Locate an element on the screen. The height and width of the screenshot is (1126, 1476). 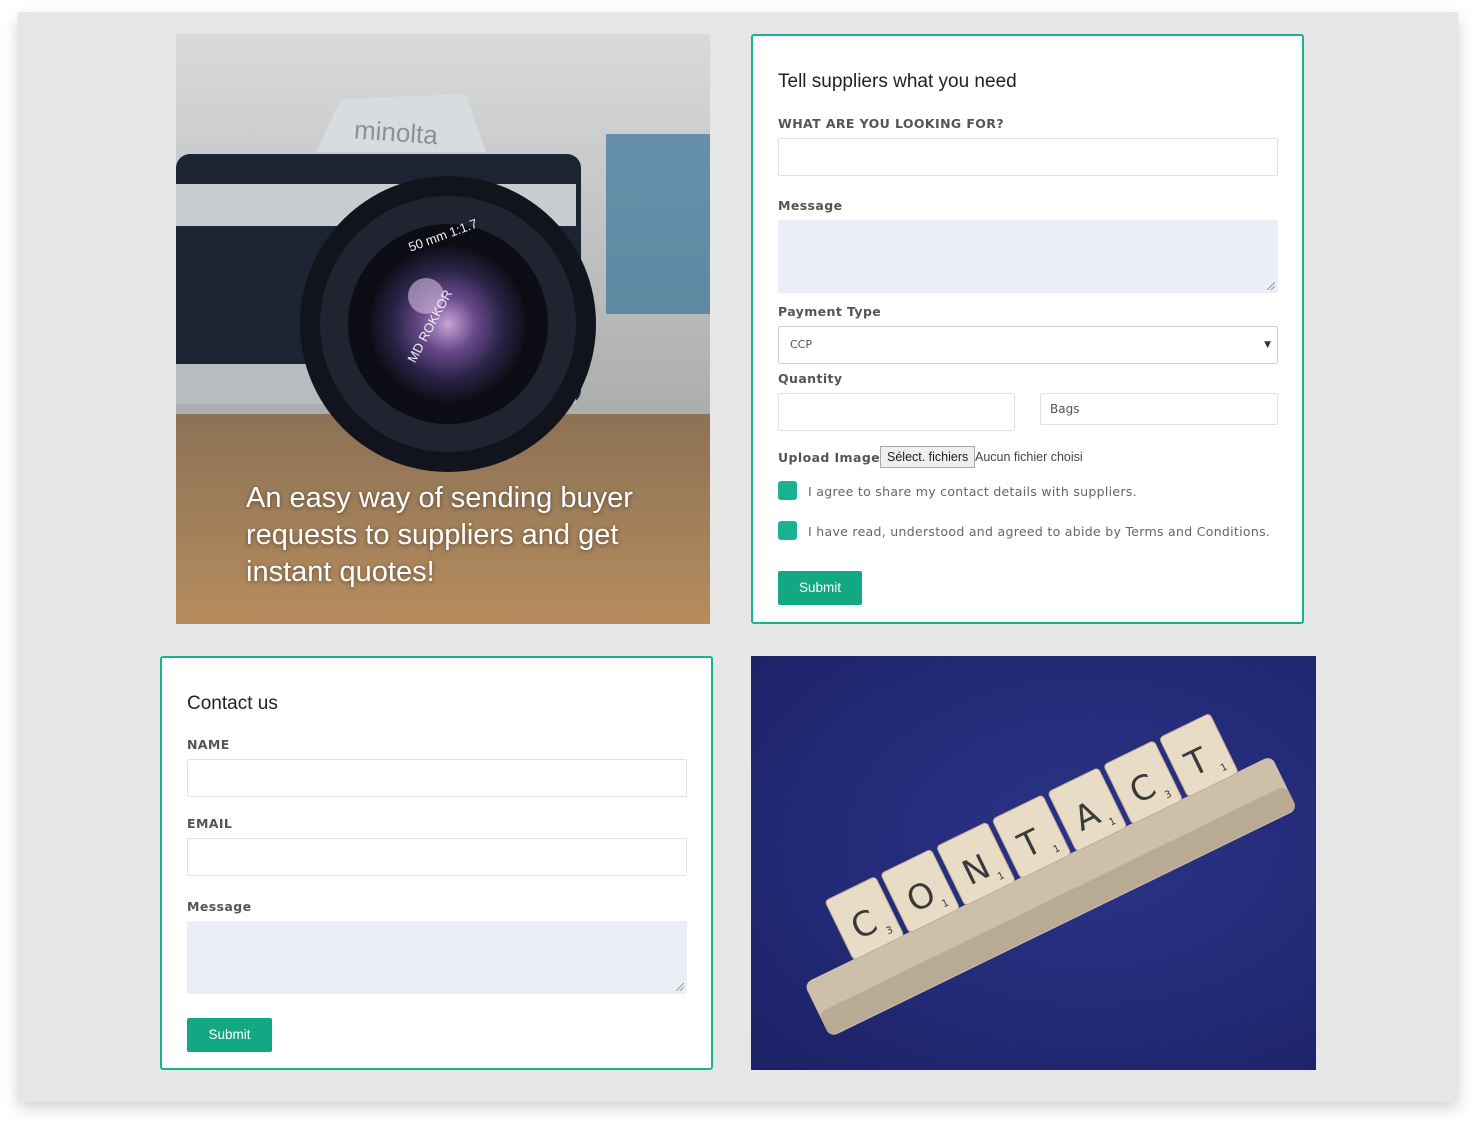
contact-form-card: Contact us NAME EMAIL Message Submit is located at coordinates (436, 863).